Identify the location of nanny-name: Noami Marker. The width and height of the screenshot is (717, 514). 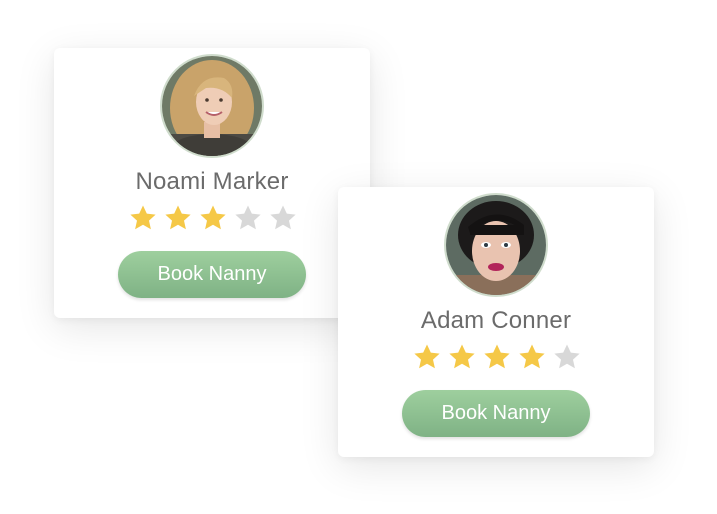
(212, 181).